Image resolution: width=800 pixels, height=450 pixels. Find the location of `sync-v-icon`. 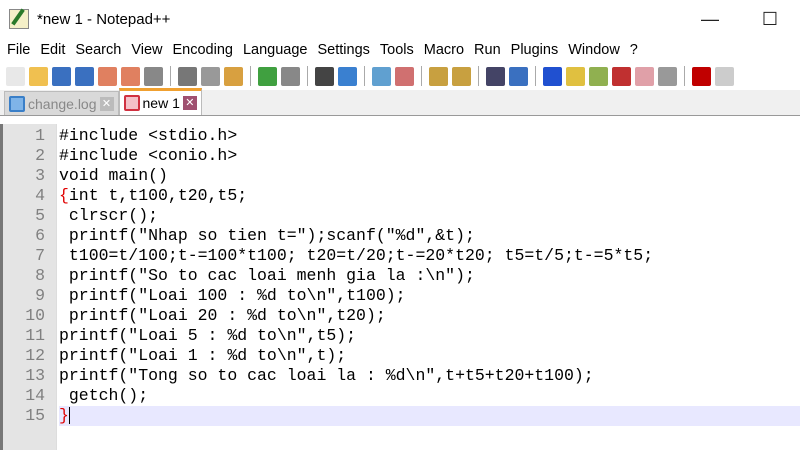

sync-v-icon is located at coordinates (438, 76).